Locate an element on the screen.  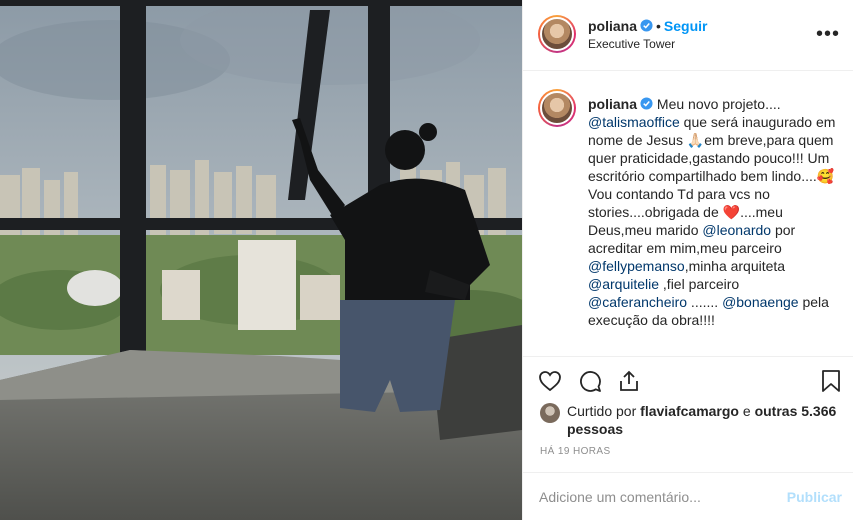
comment-input is located at coordinates (654, 497).